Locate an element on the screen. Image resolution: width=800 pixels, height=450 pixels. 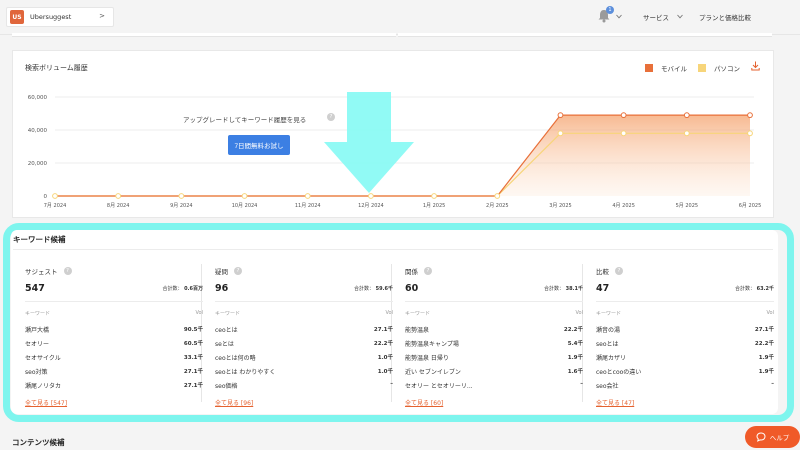
keyword-text: ceoとは is located at coordinates (226, 329).